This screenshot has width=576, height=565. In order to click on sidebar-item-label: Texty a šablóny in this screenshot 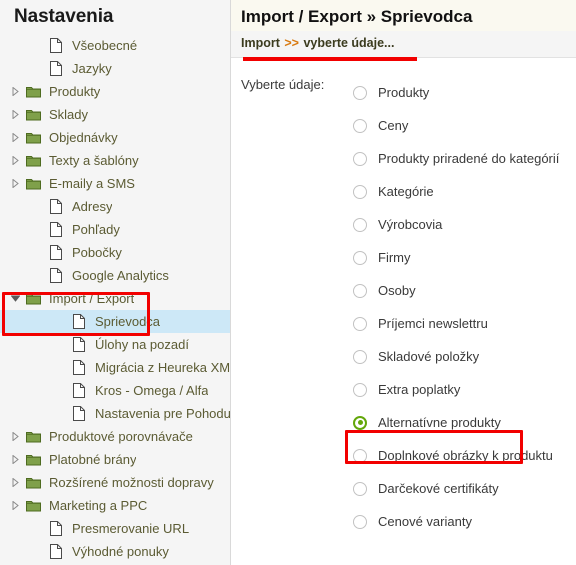, I will do `click(94, 160)`.